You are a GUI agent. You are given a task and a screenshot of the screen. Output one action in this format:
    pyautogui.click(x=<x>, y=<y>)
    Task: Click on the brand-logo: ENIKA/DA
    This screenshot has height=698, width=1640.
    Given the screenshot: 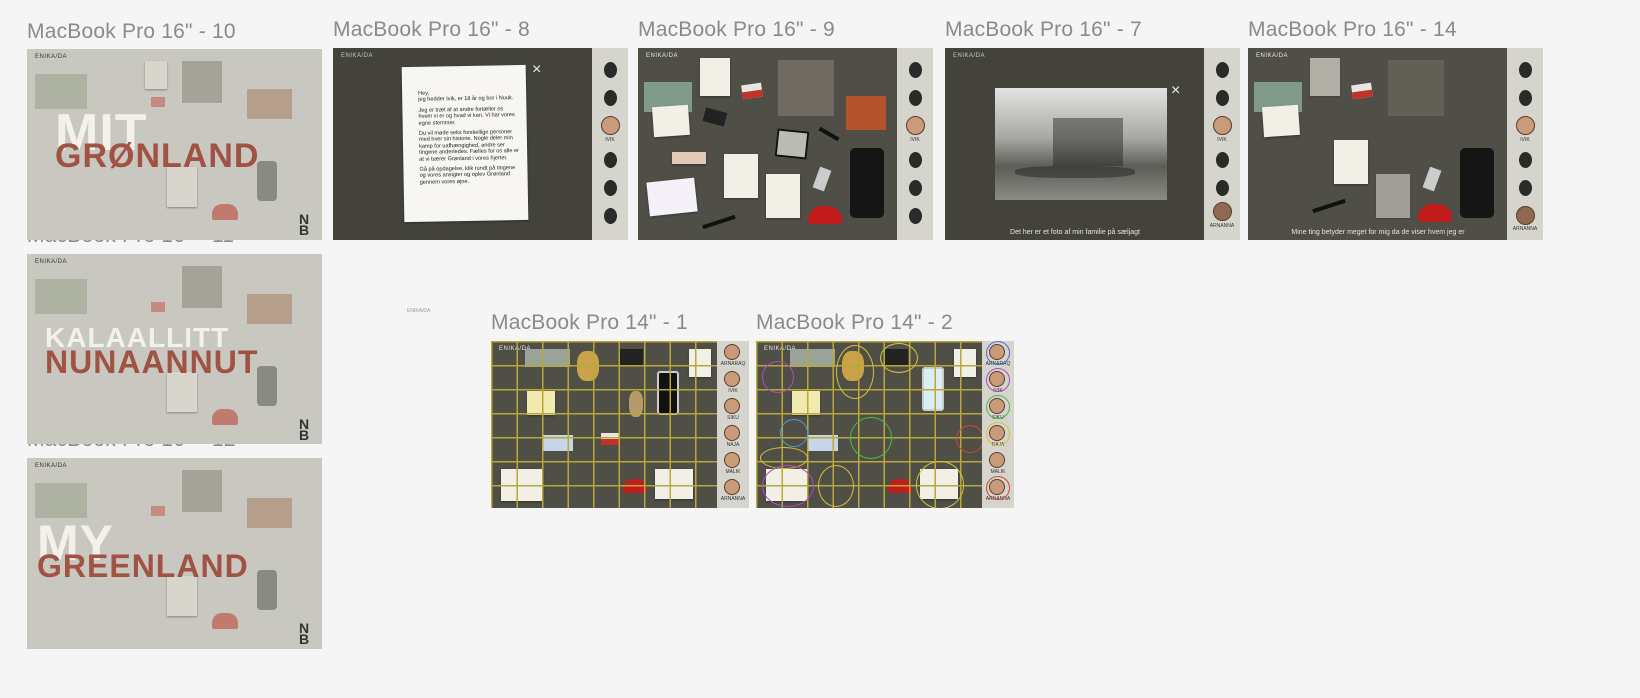 What is the action you would take?
    pyautogui.click(x=662, y=56)
    